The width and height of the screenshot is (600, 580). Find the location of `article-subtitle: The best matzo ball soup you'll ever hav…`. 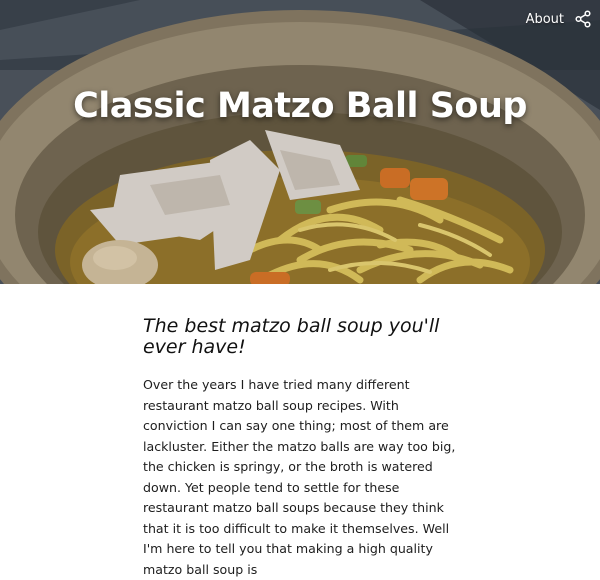

article-subtitle: The best matzo ball soup you'll ever hav… is located at coordinates (291, 336).